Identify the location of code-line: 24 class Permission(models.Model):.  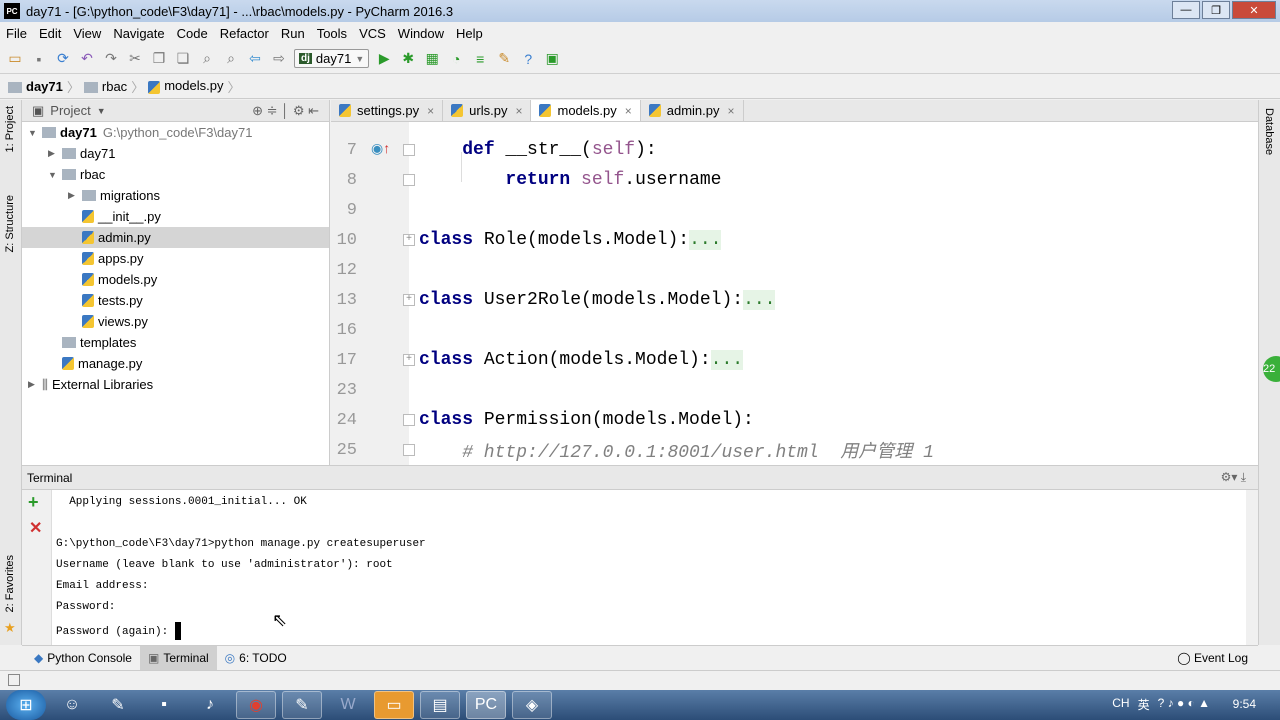
(794, 420).